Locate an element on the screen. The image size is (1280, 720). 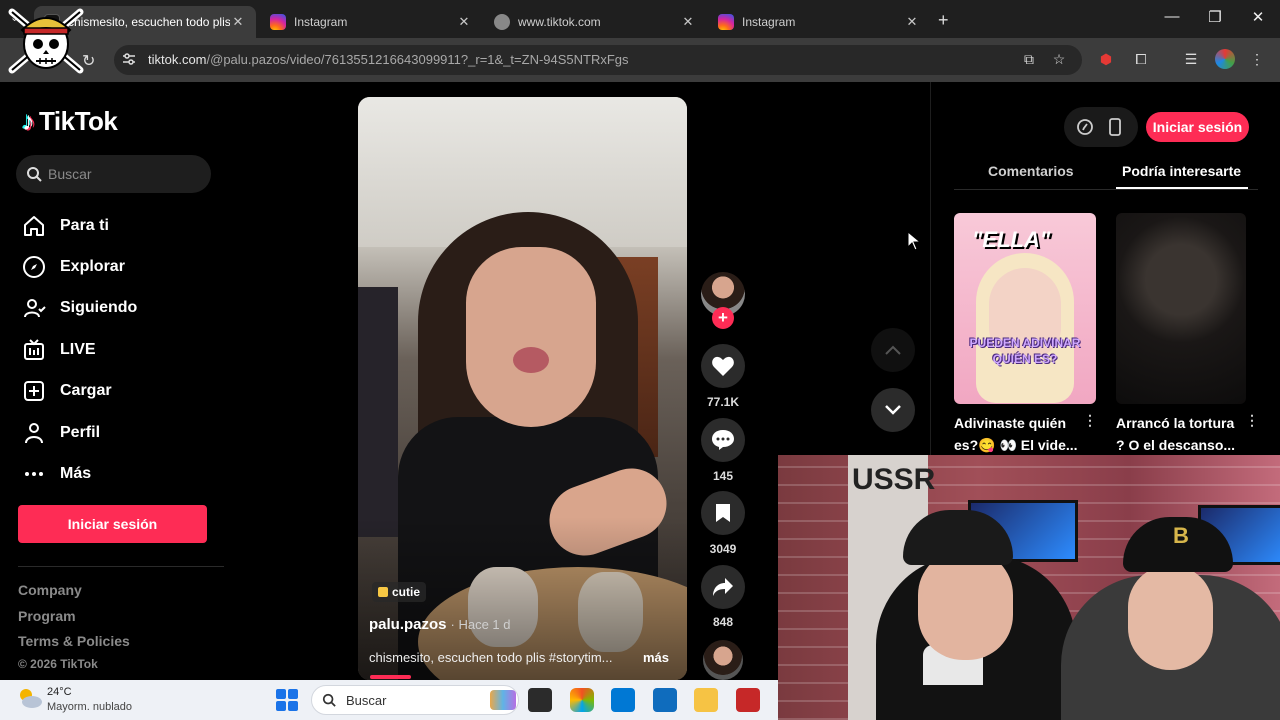
copyright: © 2026 TikTok is located at coordinates (58, 664).